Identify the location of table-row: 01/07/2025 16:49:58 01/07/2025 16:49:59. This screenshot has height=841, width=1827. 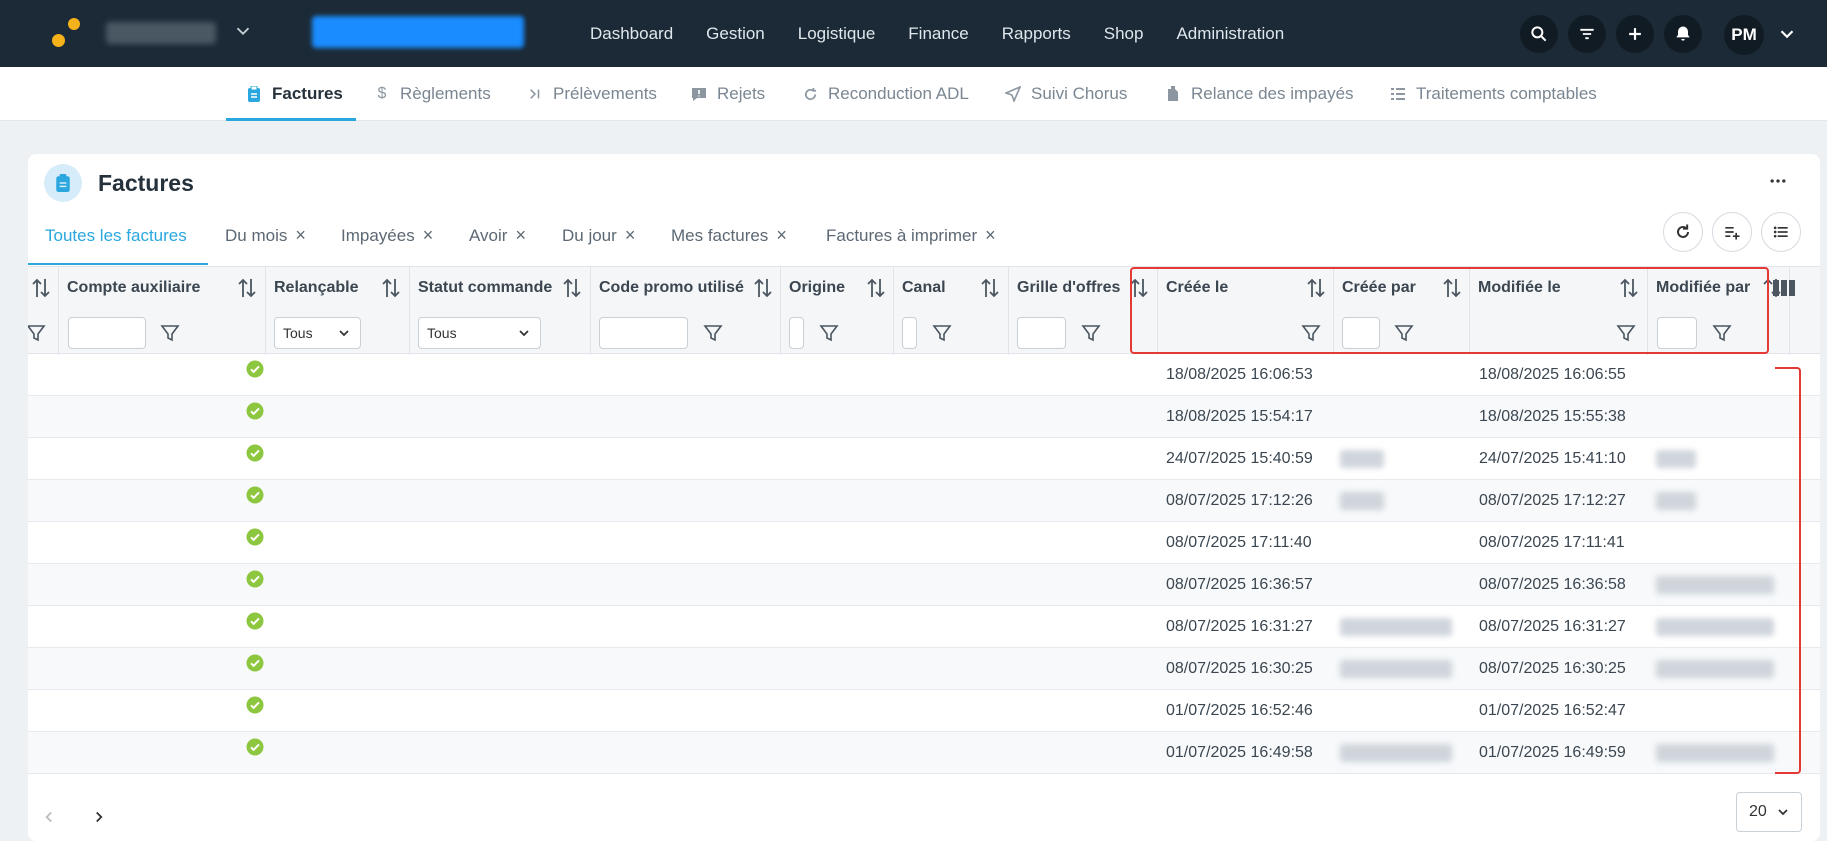
(924, 753).